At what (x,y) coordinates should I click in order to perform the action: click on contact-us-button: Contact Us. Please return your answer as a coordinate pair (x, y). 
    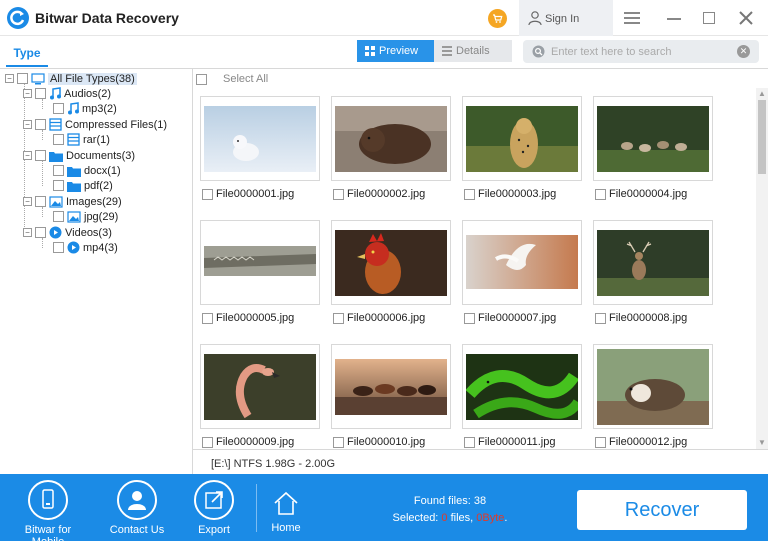
    Looking at the image, I should click on (137, 508).